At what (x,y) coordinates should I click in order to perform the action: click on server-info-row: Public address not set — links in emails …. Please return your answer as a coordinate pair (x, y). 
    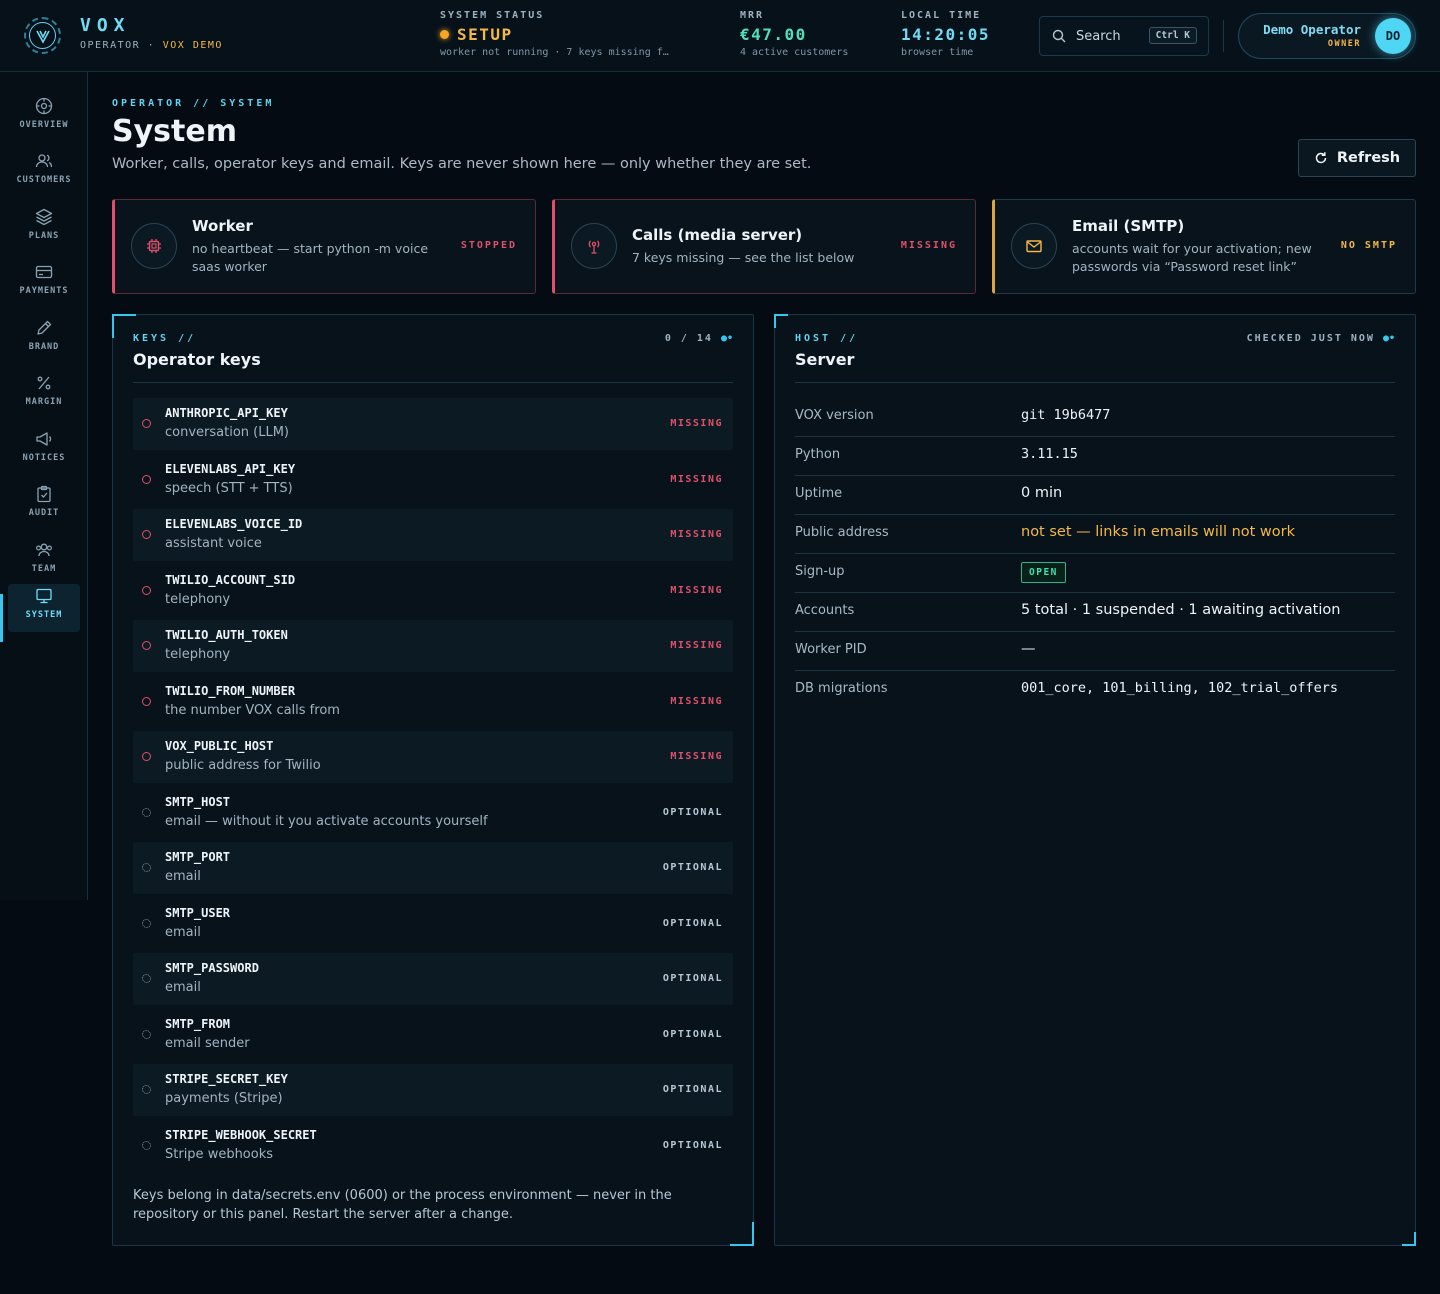
    Looking at the image, I should click on (1095, 534).